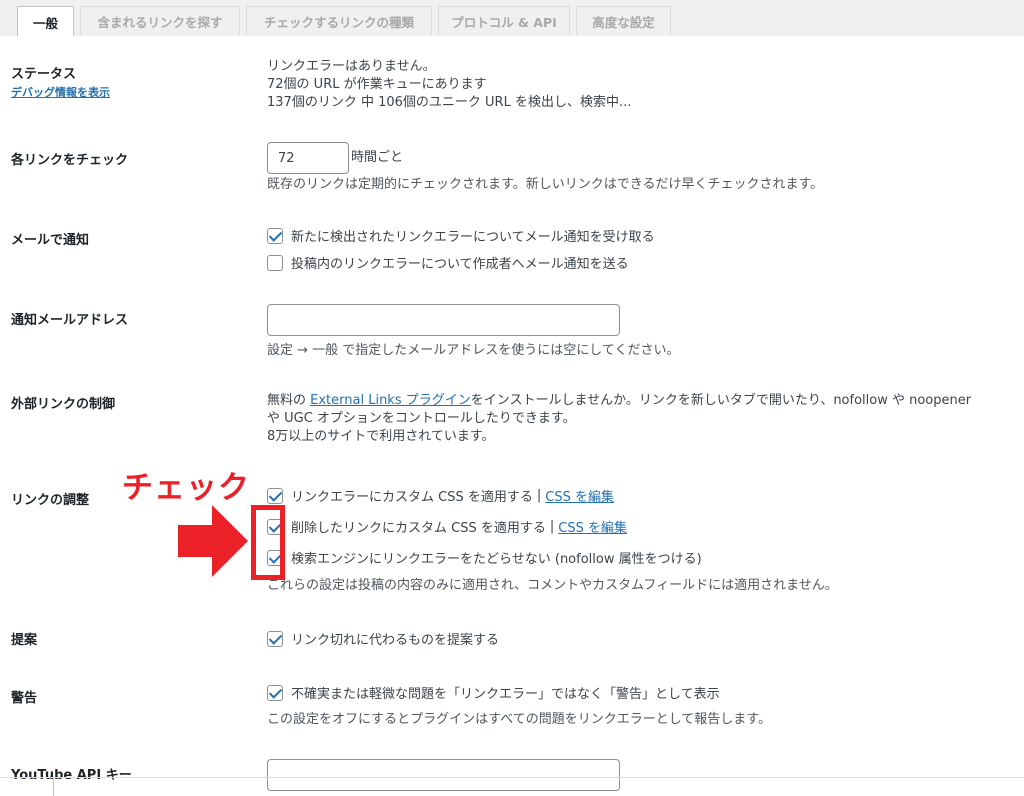 This screenshot has height=796, width=1024. I want to click on external-links-label: 外部リンクの制御, so click(63, 404).